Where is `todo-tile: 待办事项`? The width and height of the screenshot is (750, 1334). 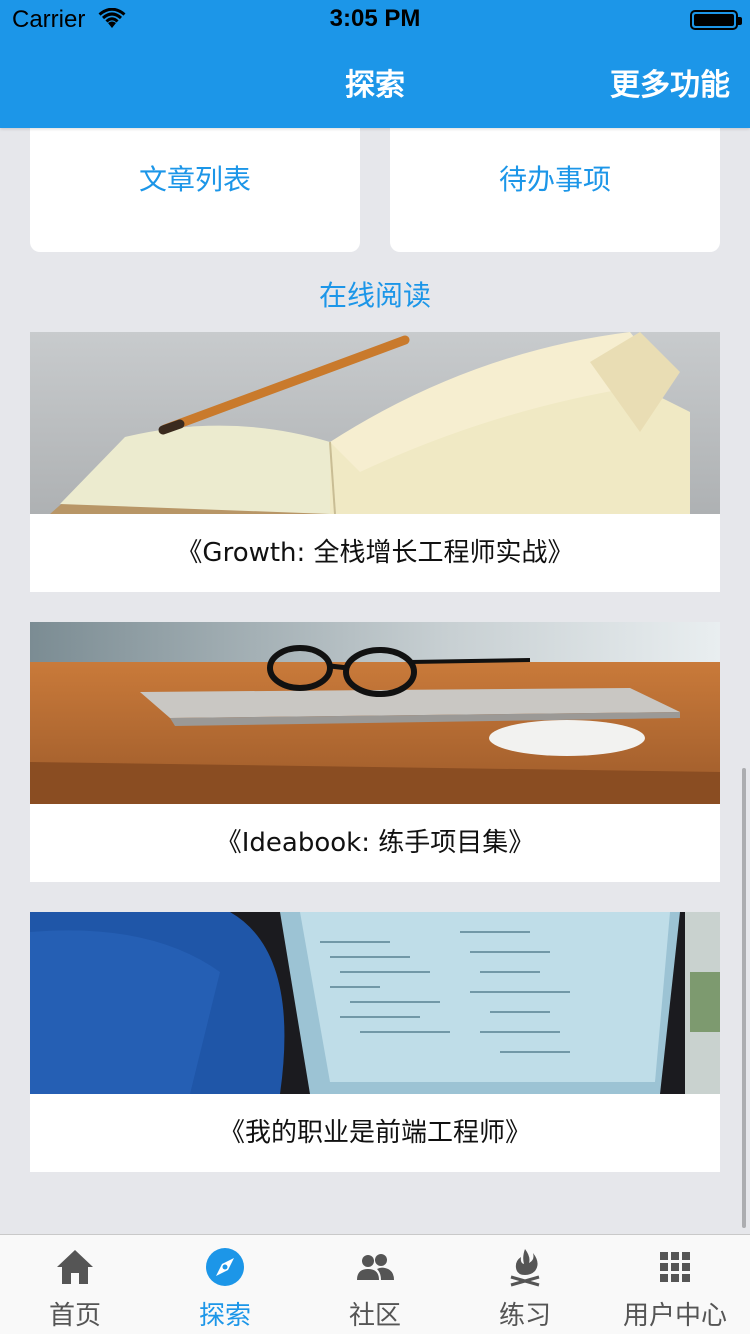
todo-tile: 待办事项 is located at coordinates (555, 190).